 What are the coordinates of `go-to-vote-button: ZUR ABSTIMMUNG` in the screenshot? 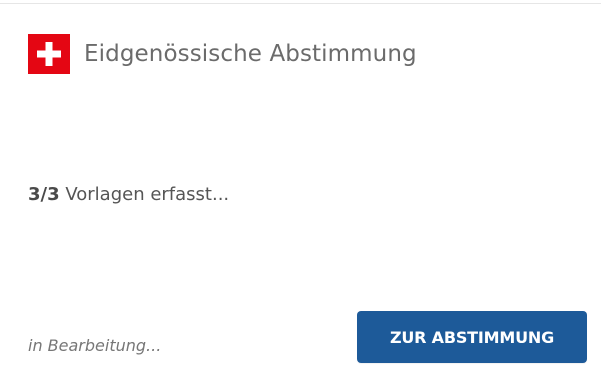 It's located at (472, 337).